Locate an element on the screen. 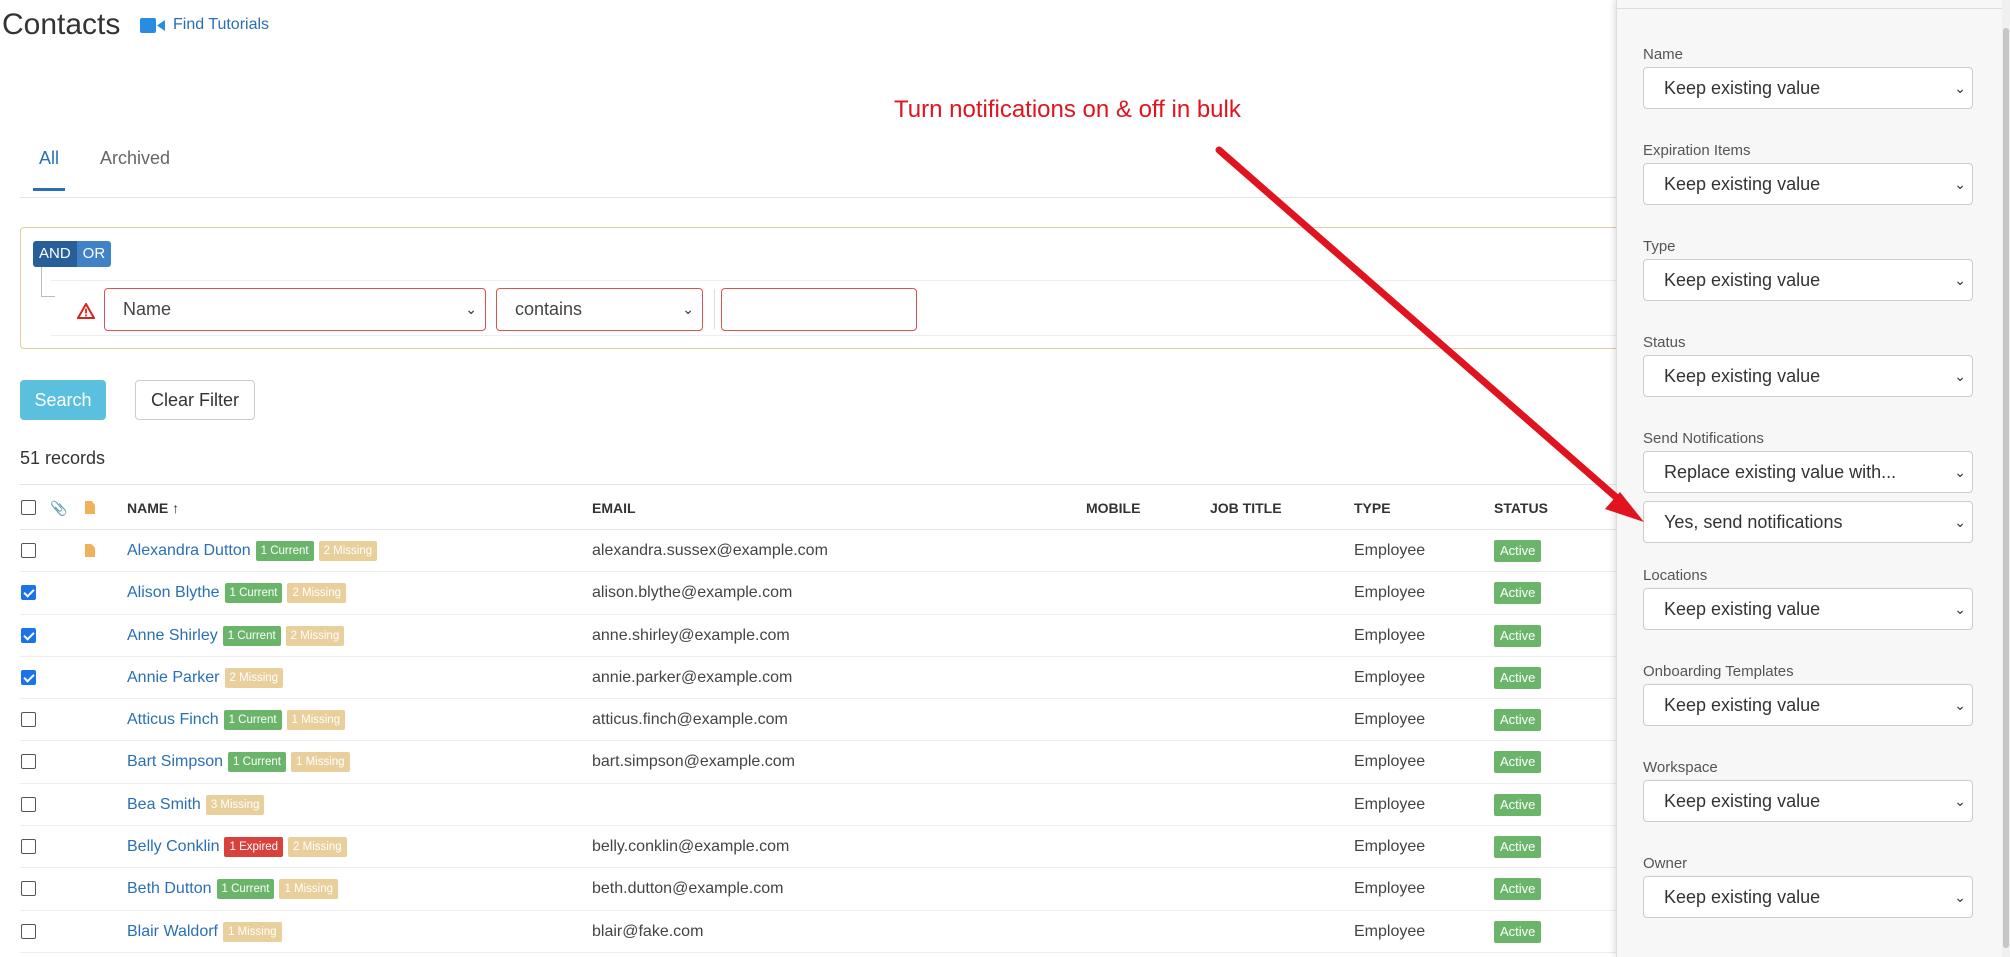 The width and height of the screenshot is (2010, 957). name-cell: Alison Blythe 1 Current 2 Missing is located at coordinates (237, 593).